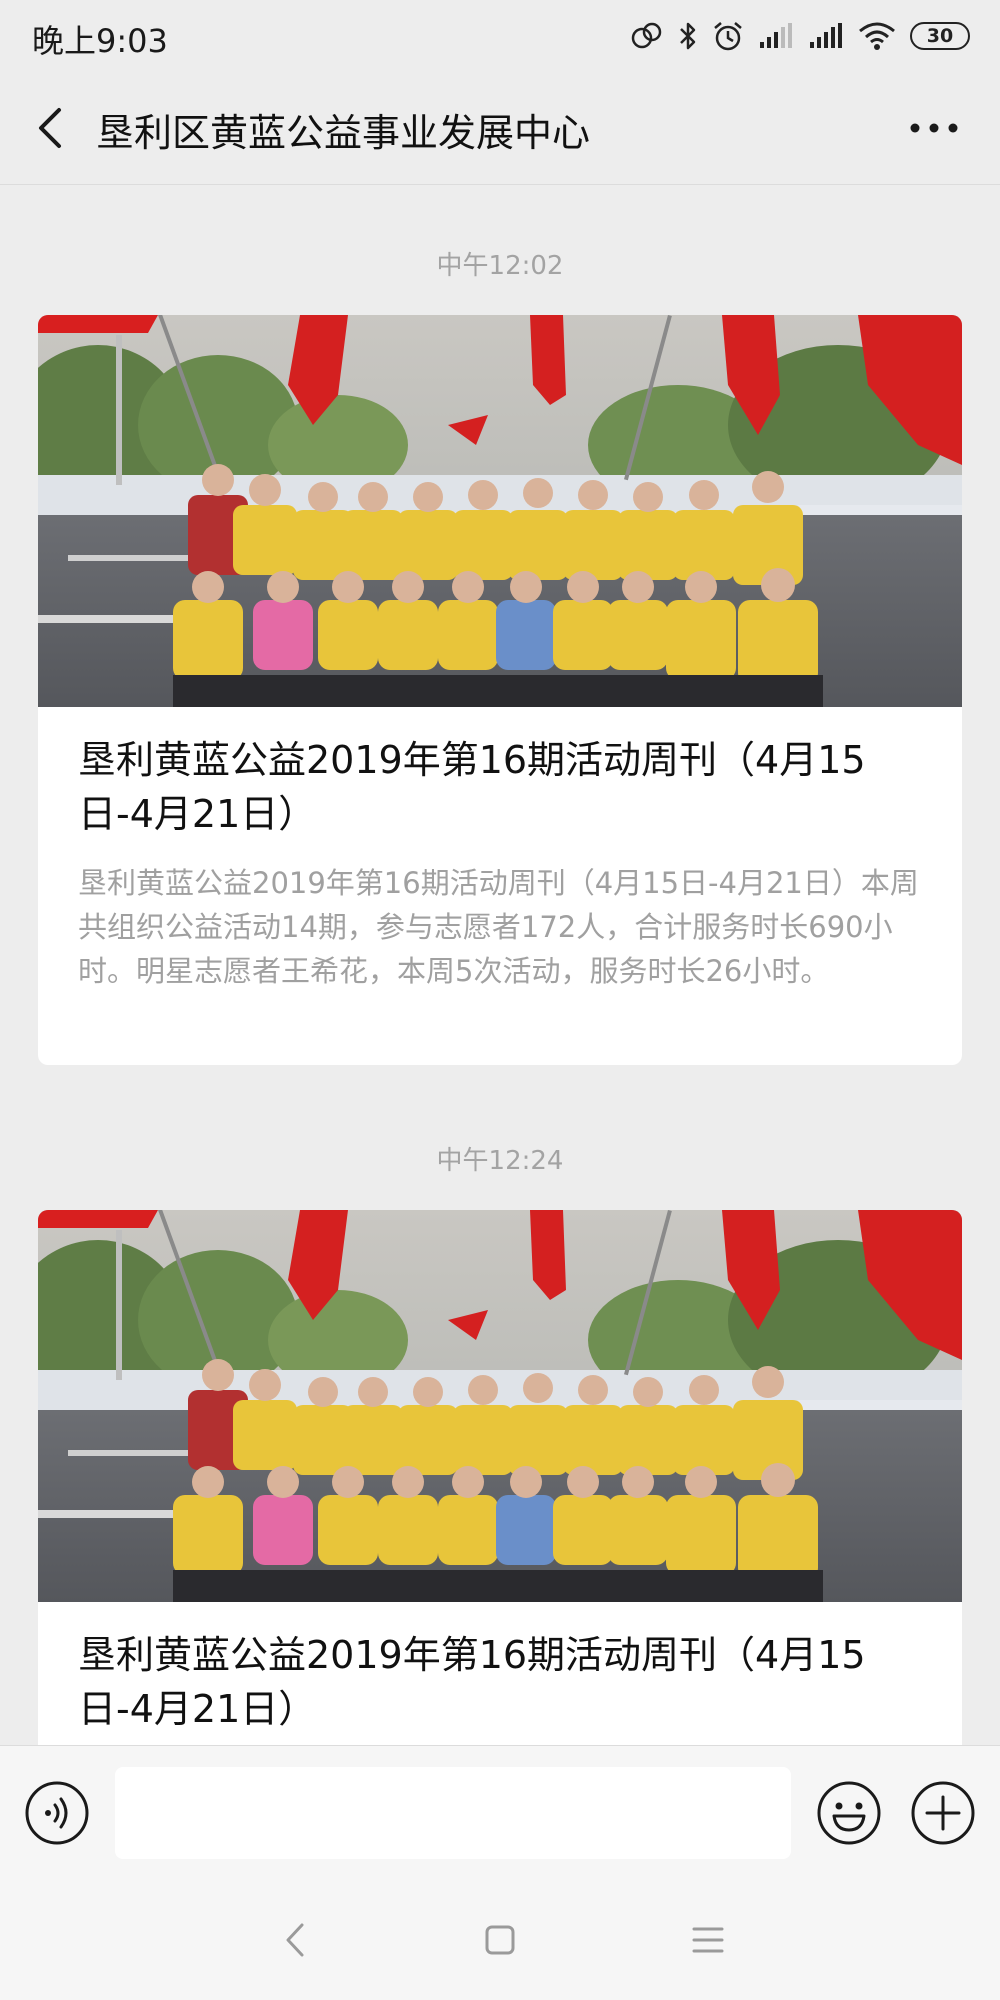 The image size is (1000, 2000). I want to click on back-button, so click(50, 128).